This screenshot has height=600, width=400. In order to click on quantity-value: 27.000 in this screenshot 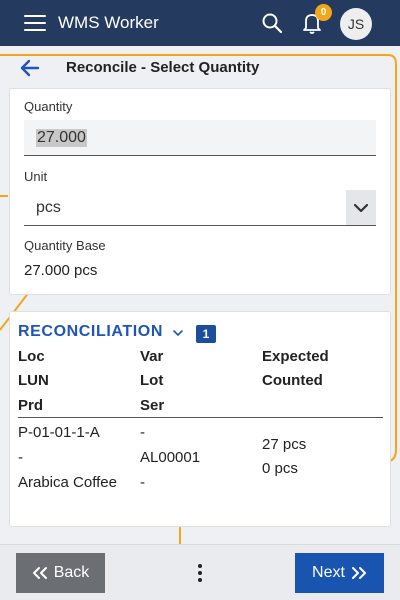, I will do `click(61, 138)`.